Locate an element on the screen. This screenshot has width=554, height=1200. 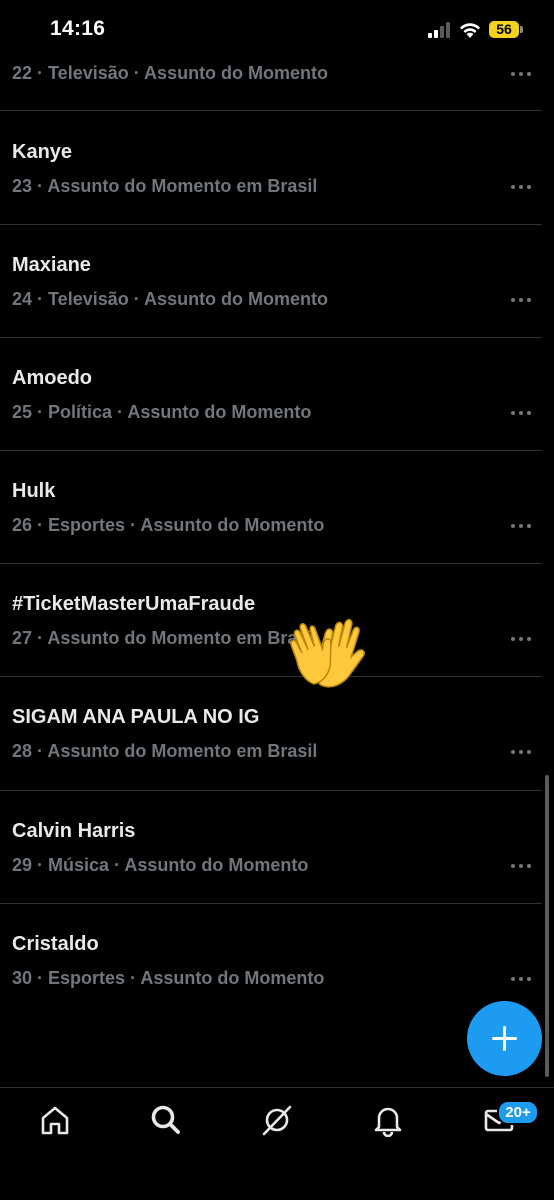
trend-title: Hulk is located at coordinates (34, 491).